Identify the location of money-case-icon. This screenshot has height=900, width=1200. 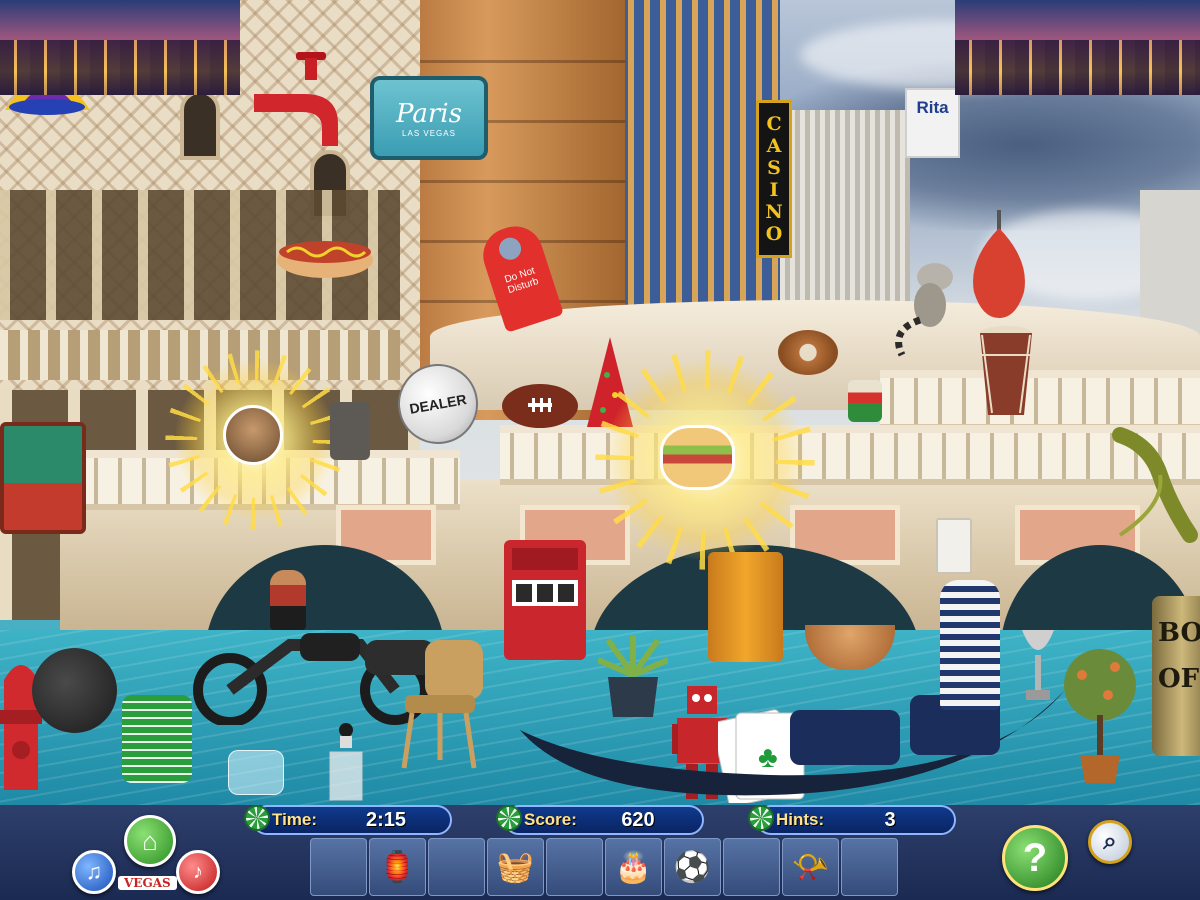
(350, 431).